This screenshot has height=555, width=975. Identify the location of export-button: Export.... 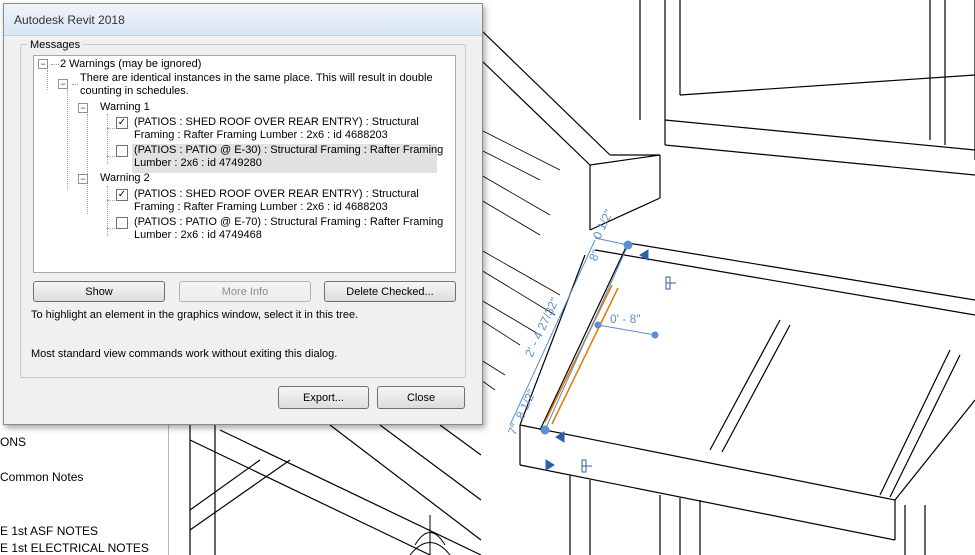
(323, 397).